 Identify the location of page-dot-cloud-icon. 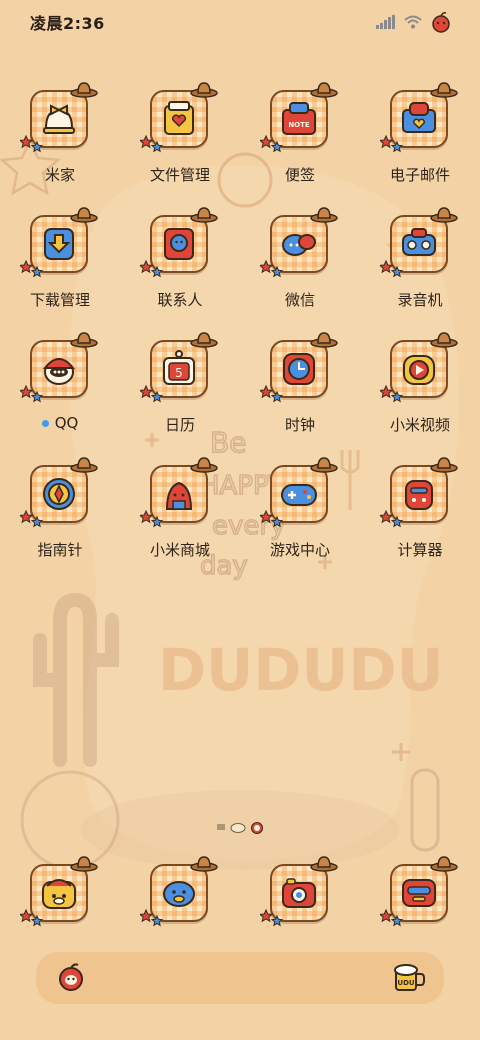
(238, 828).